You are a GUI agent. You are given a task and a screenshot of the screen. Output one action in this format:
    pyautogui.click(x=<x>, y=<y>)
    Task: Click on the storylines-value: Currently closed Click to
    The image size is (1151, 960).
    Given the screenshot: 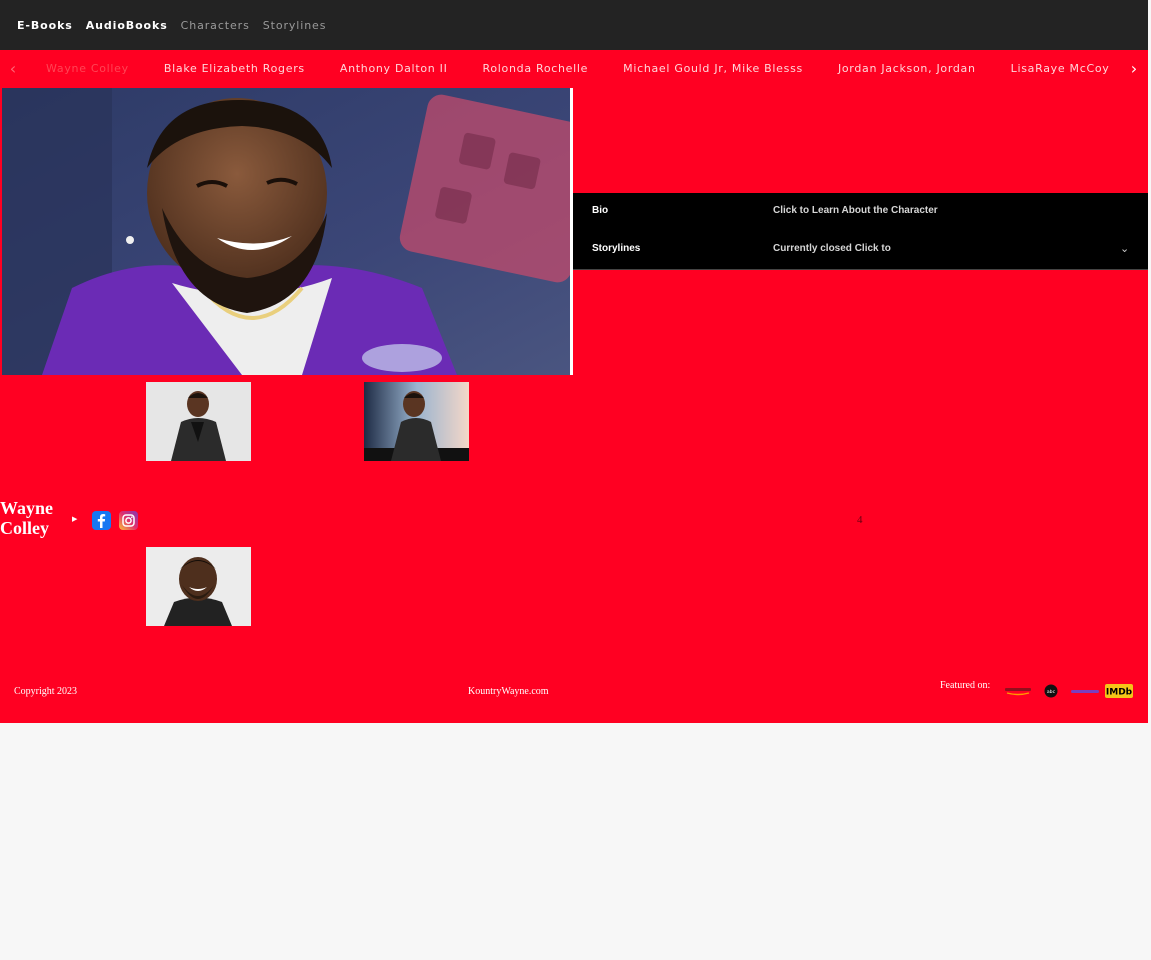 What is the action you would take?
    pyautogui.click(x=832, y=248)
    